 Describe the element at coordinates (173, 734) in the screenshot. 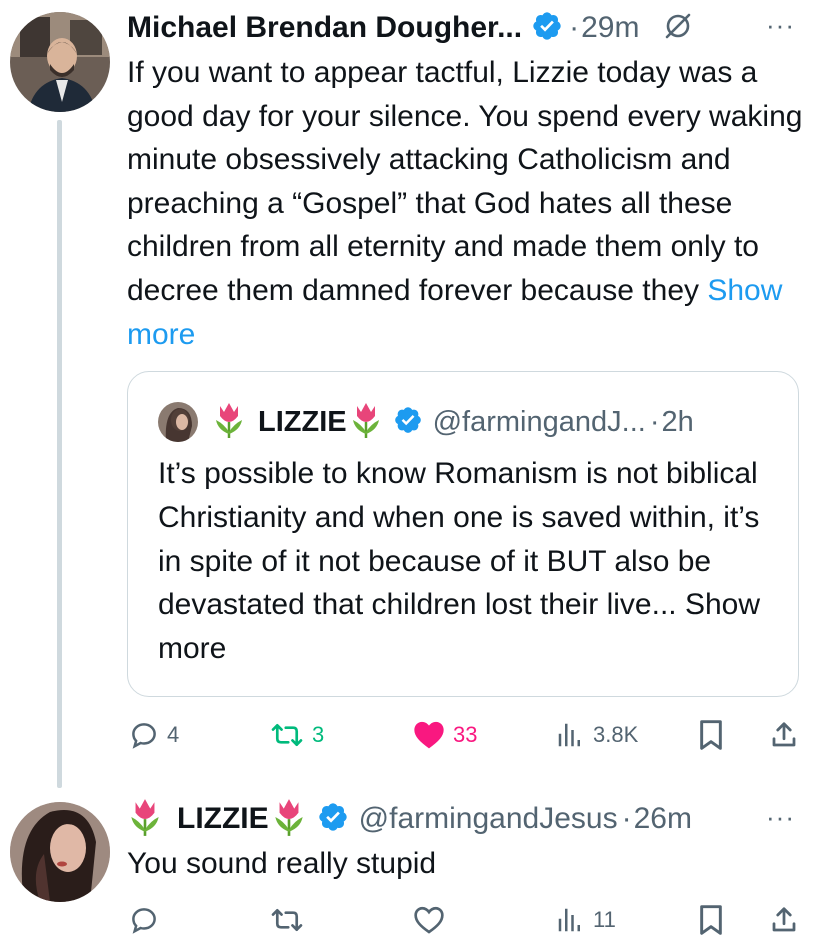

I see `reply-count: 4` at that location.